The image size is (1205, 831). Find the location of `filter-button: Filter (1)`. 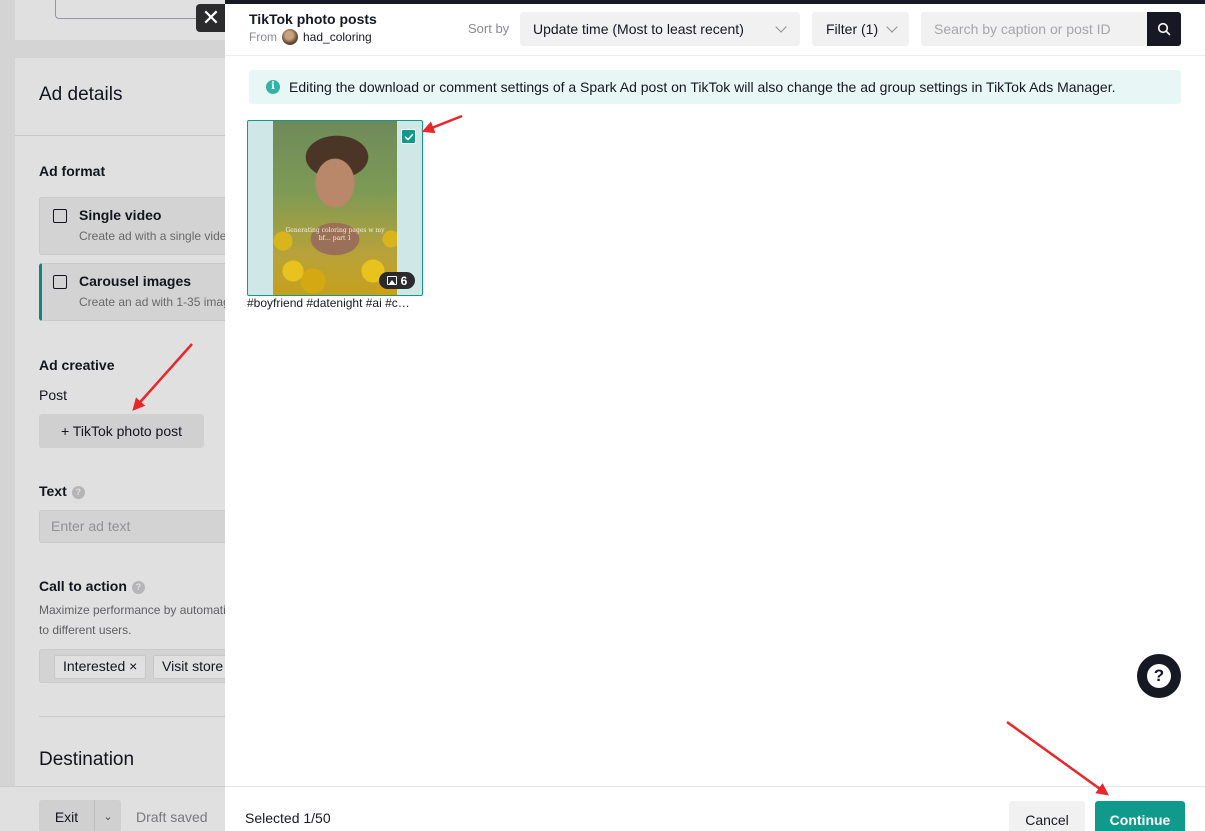

filter-button: Filter (1) is located at coordinates (860, 29).